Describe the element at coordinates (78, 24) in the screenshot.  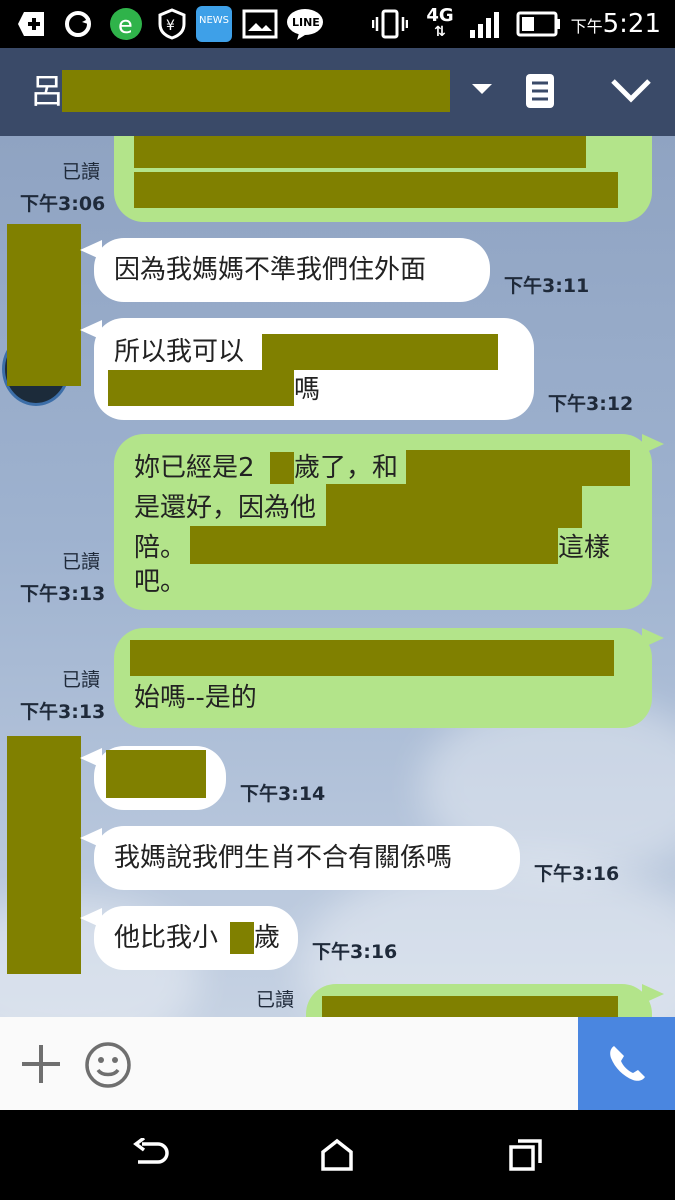
I see `sync-icon` at that location.